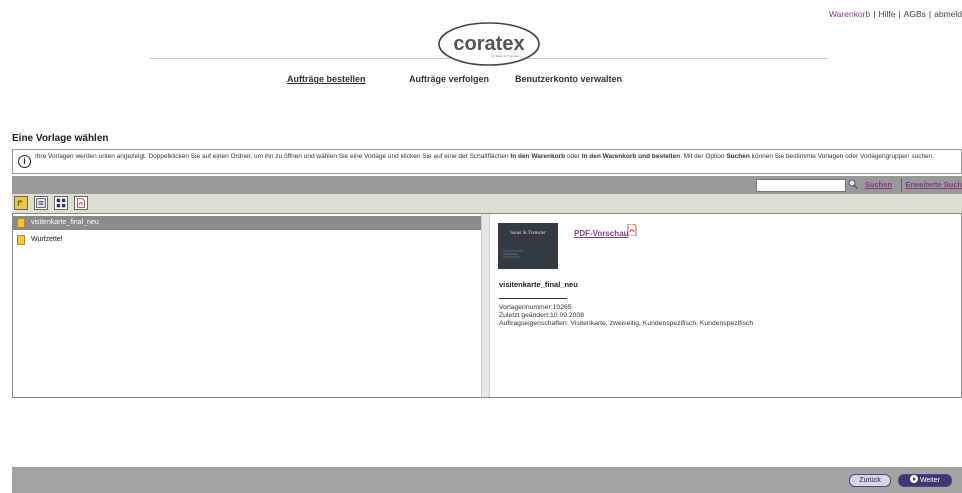 The image size is (962, 493). I want to click on coratex-logo: coratex by Sauer & Tremsler, so click(489, 44).